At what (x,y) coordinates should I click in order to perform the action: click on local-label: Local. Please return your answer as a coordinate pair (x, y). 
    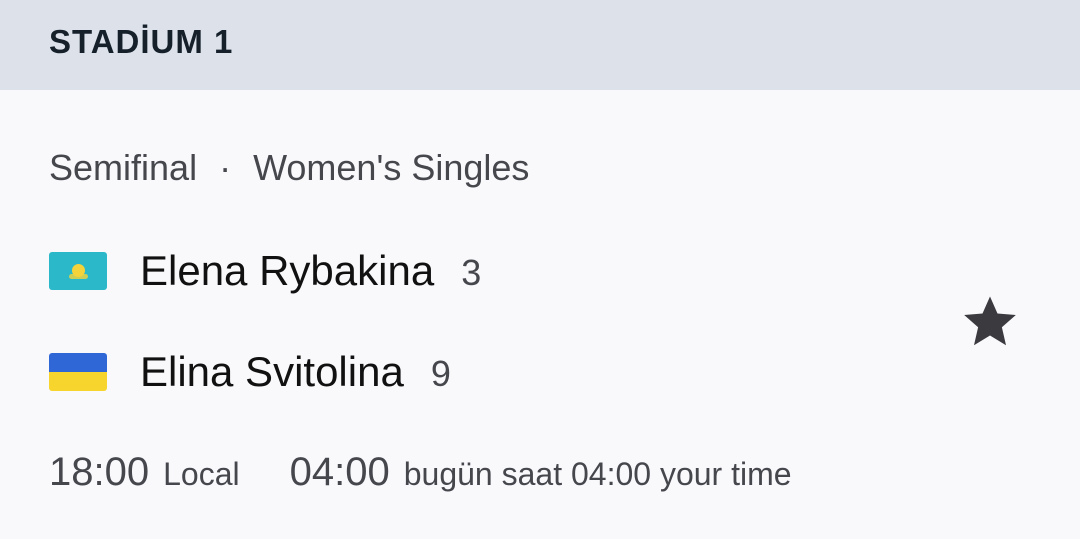
    Looking at the image, I should click on (201, 474).